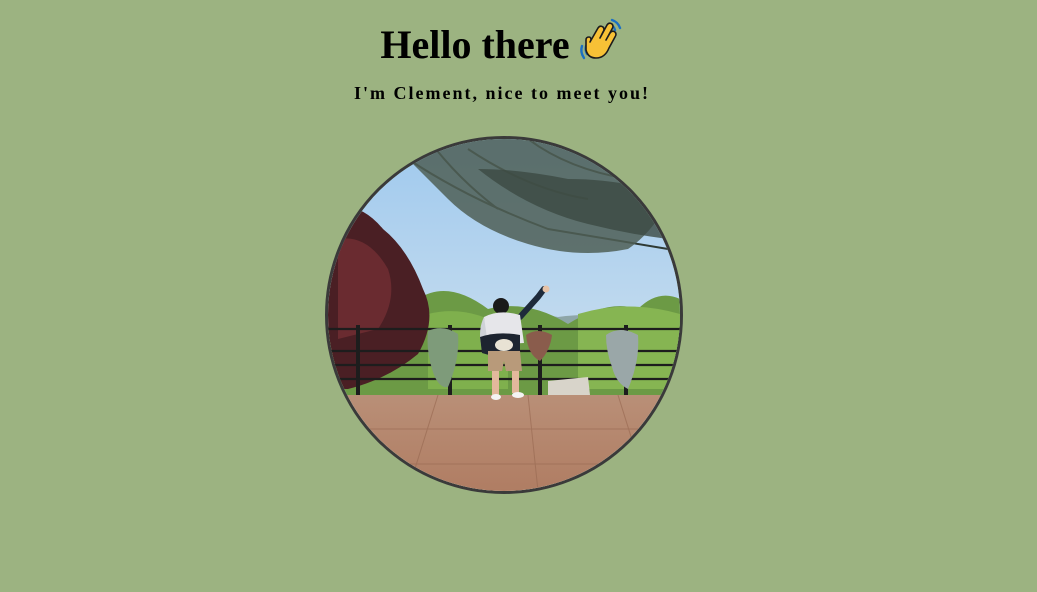  I want to click on waving-hand-icon, so click(600, 40).